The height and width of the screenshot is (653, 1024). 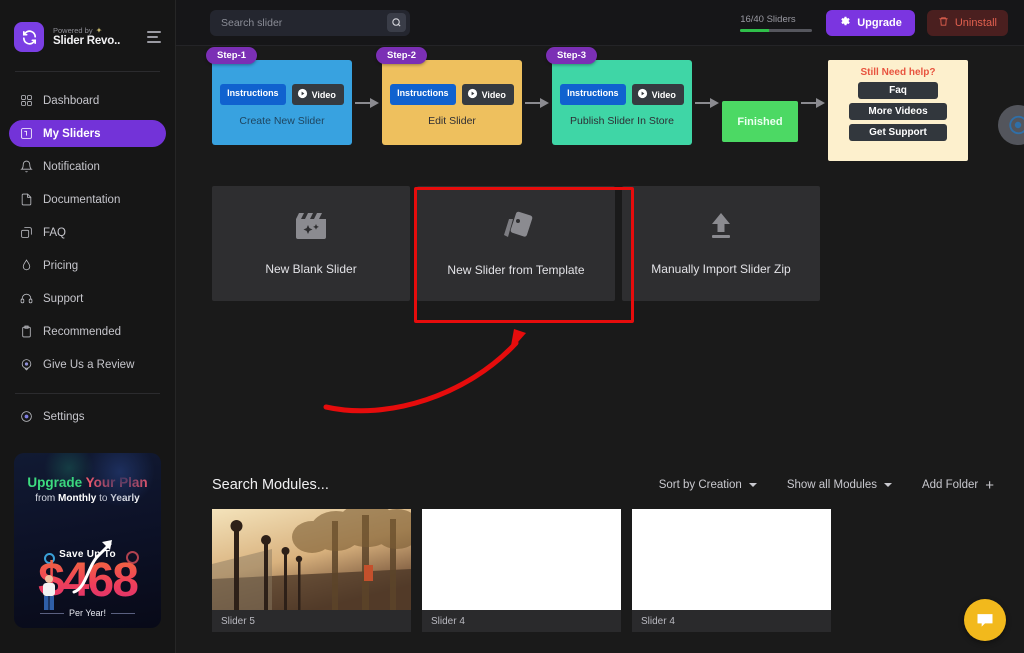 I want to click on sidebar-item-label: Recommended, so click(x=82, y=331).